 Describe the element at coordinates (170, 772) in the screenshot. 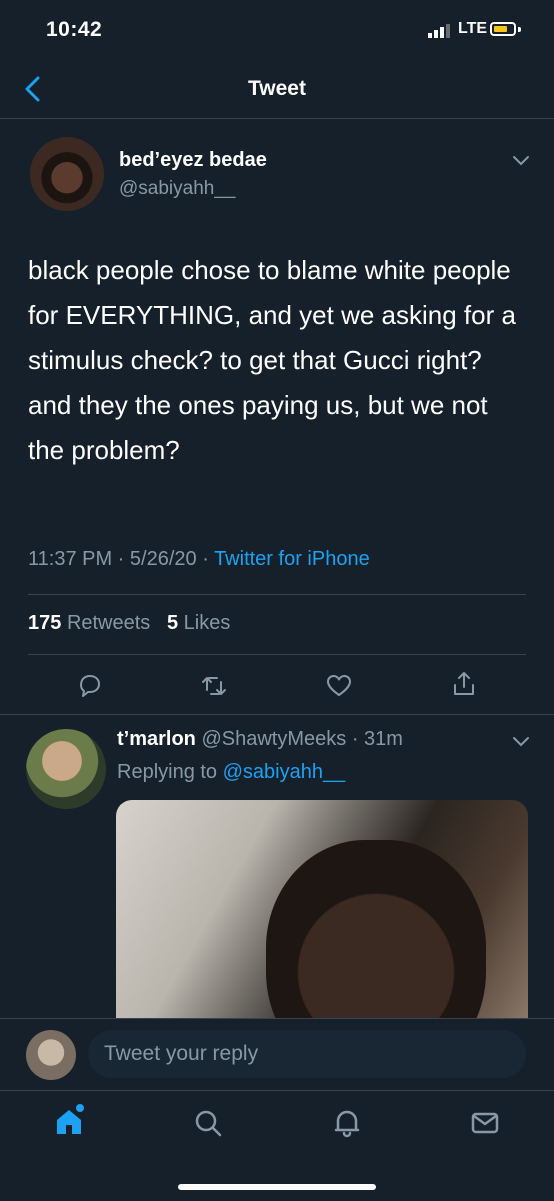

I see `replying-prefix: Replying to` at that location.